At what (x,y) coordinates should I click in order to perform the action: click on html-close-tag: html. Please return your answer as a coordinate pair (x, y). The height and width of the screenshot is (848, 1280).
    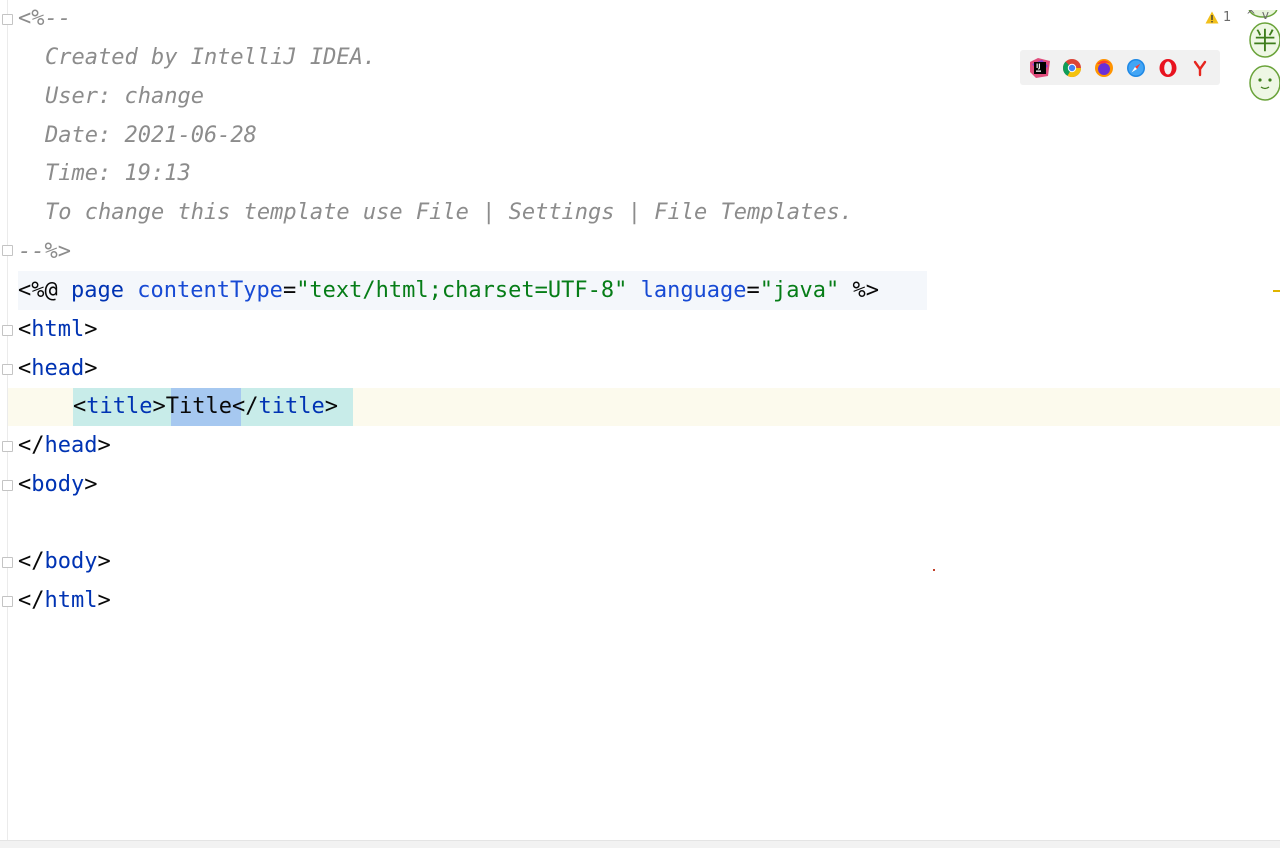
    Looking at the image, I should click on (71, 600).